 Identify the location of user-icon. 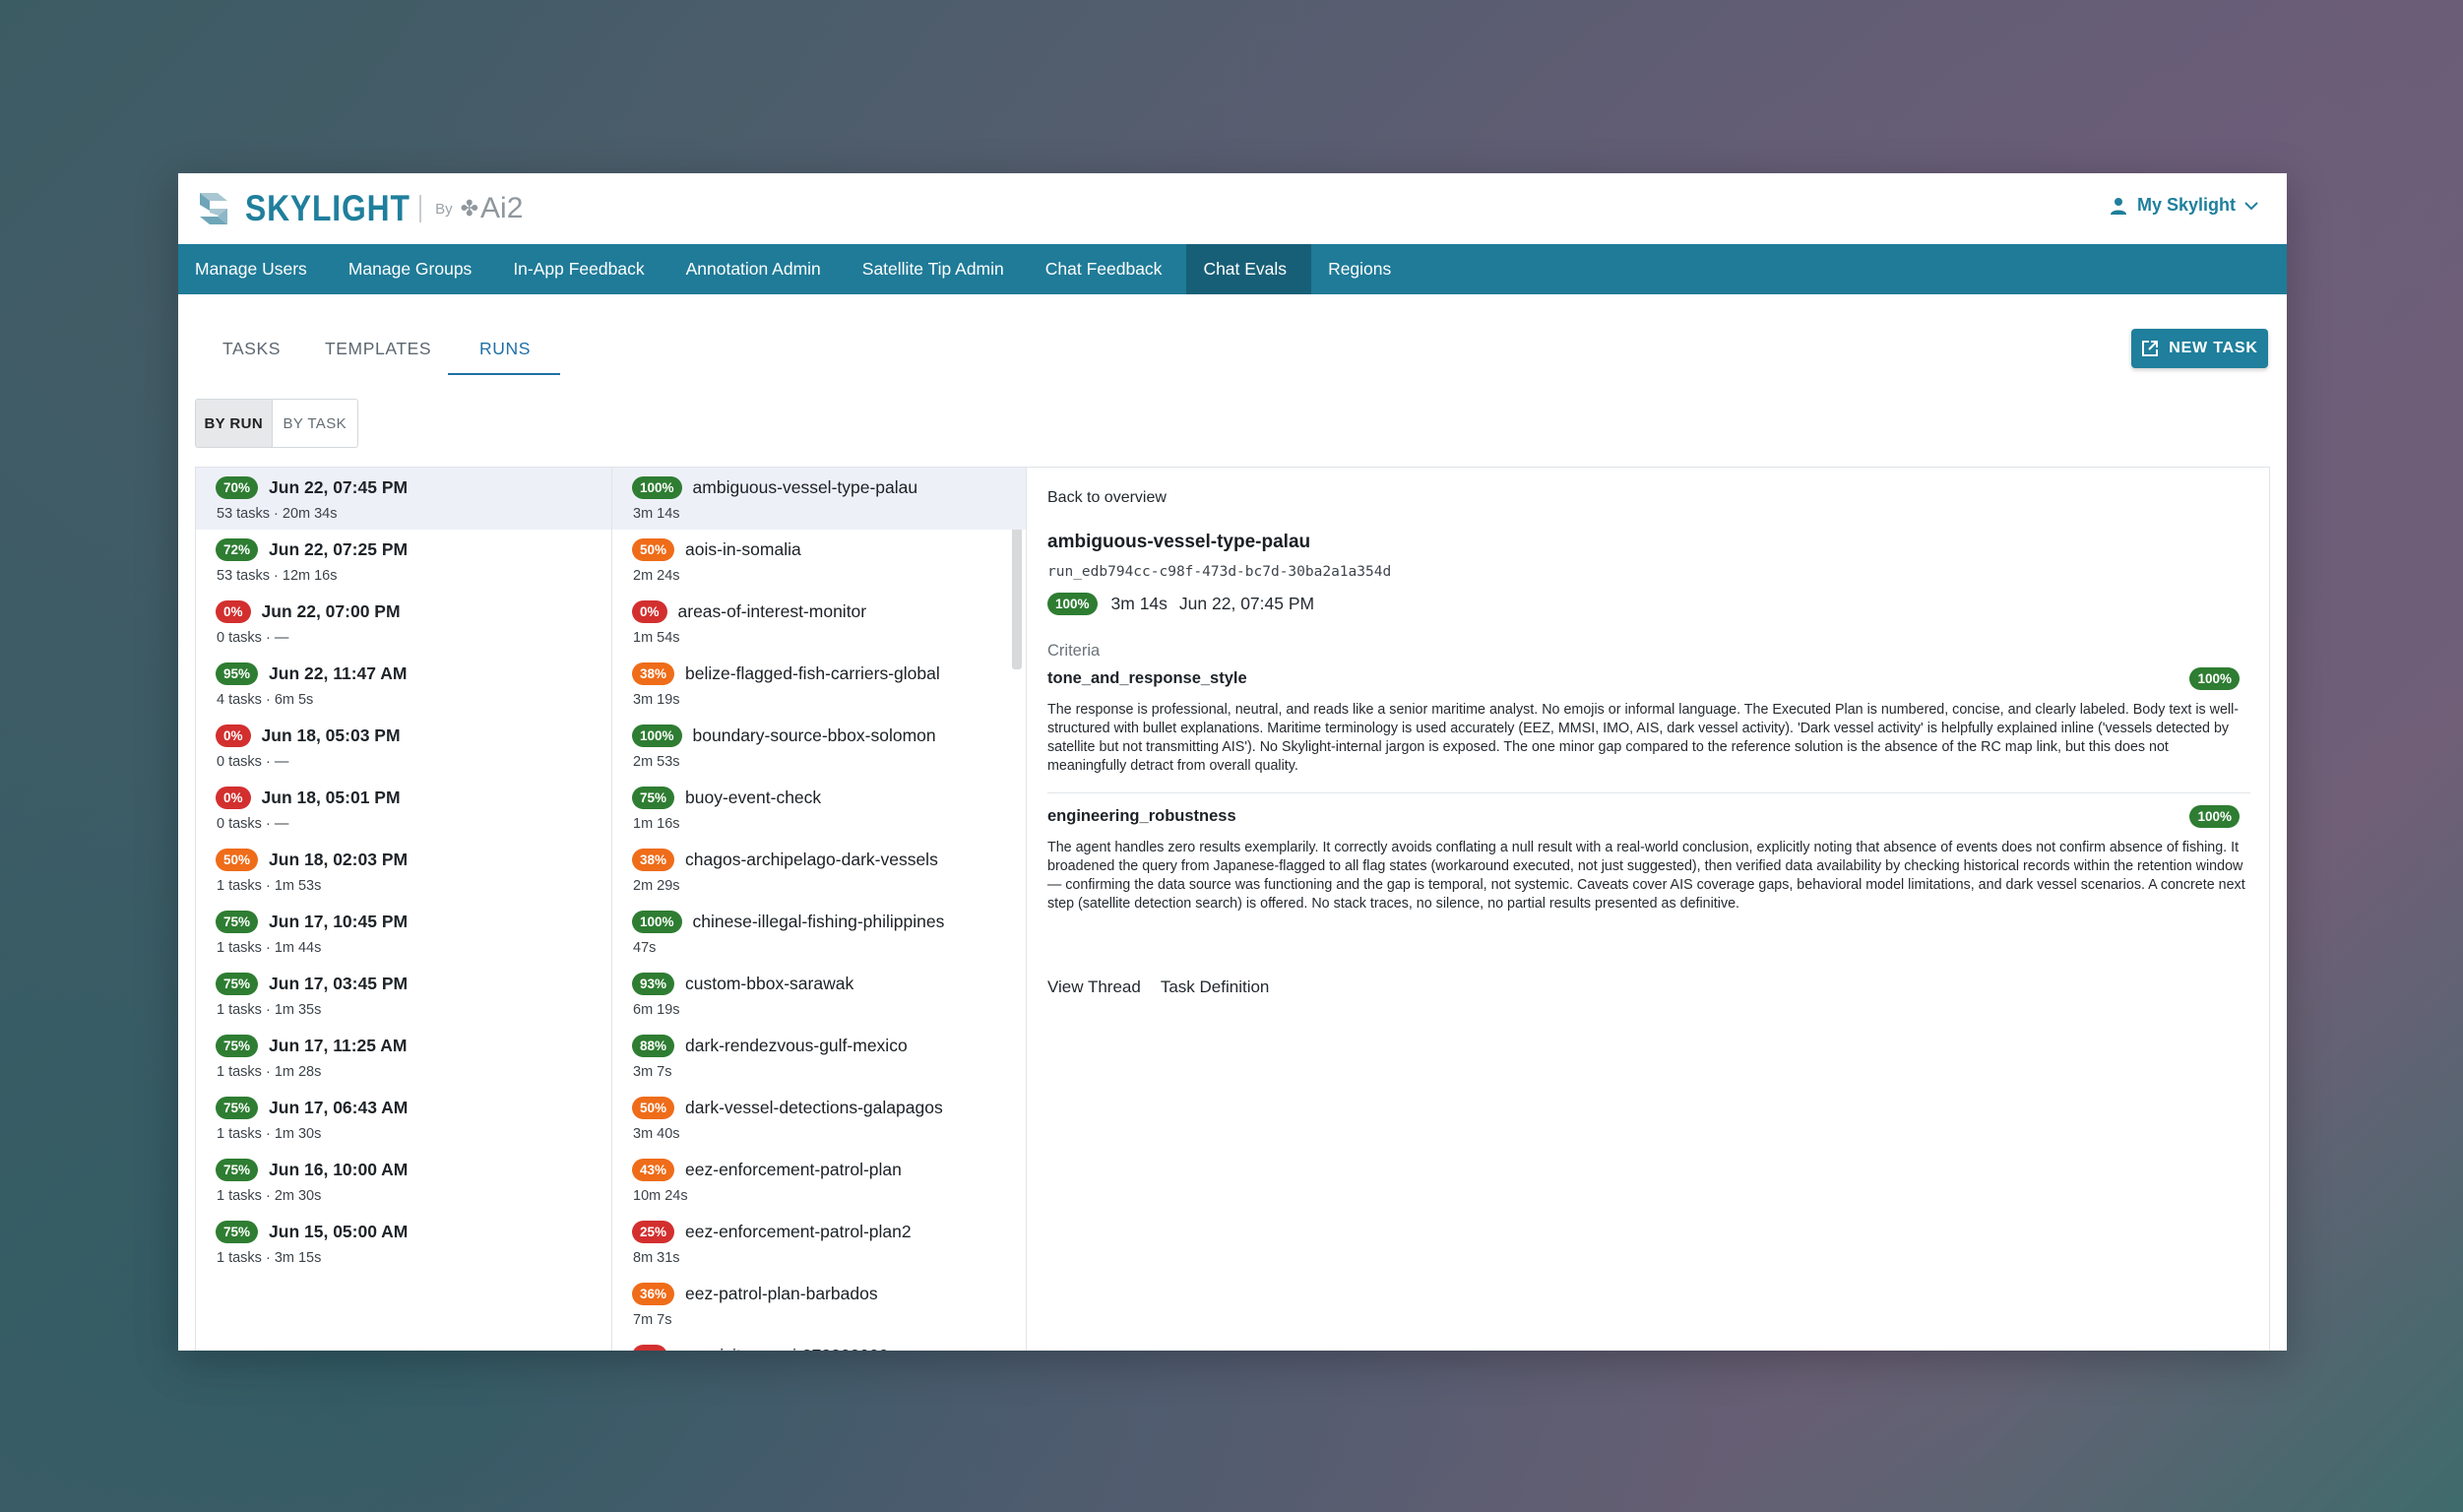
(2118, 206).